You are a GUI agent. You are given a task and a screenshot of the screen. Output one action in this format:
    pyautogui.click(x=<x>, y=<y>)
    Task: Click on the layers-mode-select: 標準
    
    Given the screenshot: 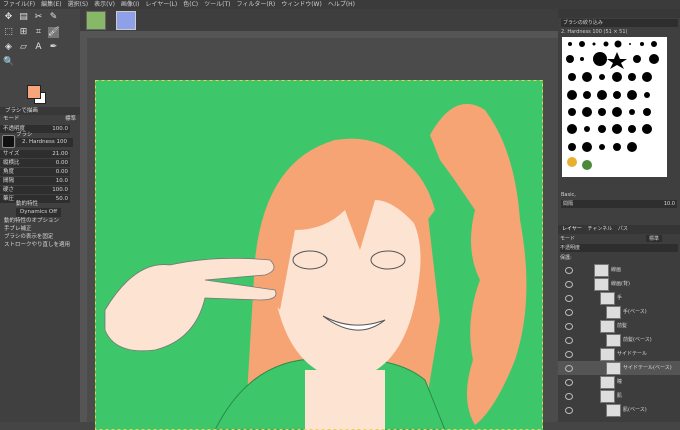 What is the action you would take?
    pyautogui.click(x=653, y=238)
    